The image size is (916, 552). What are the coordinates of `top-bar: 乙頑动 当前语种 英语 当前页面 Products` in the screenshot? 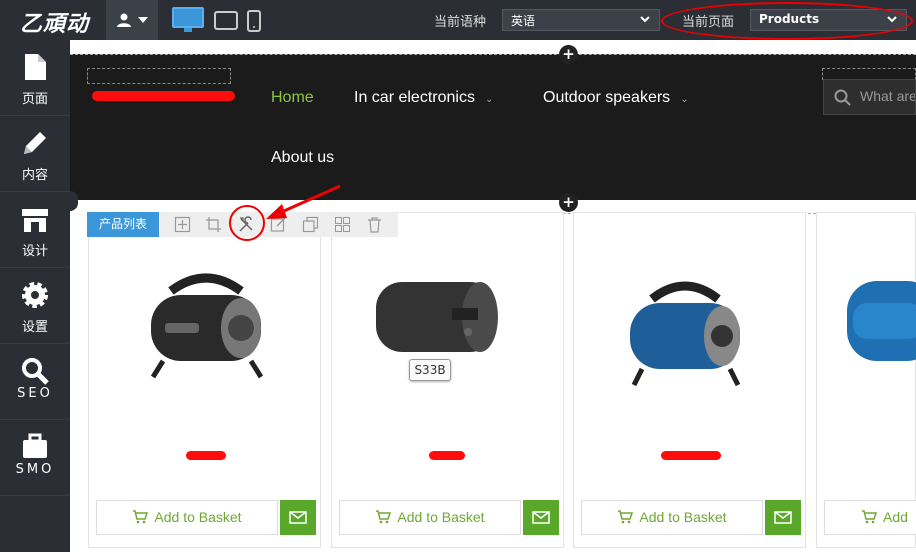 It's located at (458, 20).